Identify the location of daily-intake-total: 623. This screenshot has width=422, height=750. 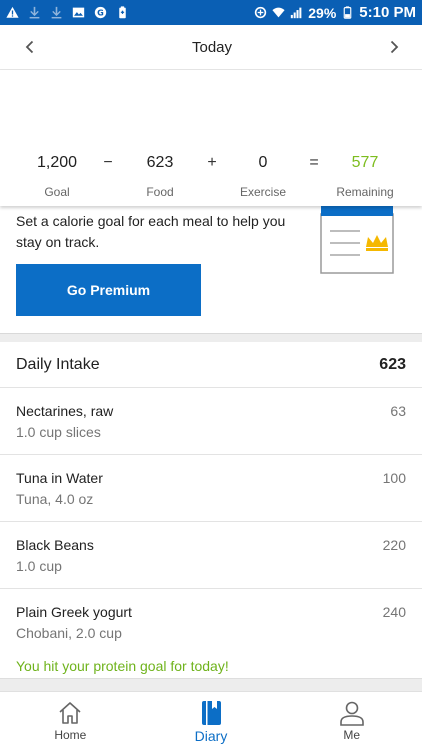
(392, 364).